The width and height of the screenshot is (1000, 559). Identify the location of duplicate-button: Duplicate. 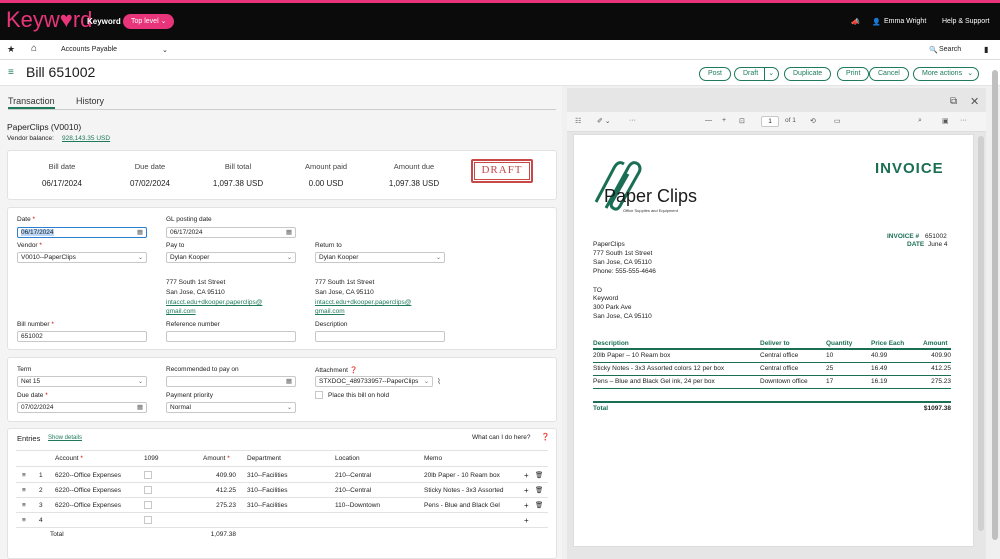
(808, 74).